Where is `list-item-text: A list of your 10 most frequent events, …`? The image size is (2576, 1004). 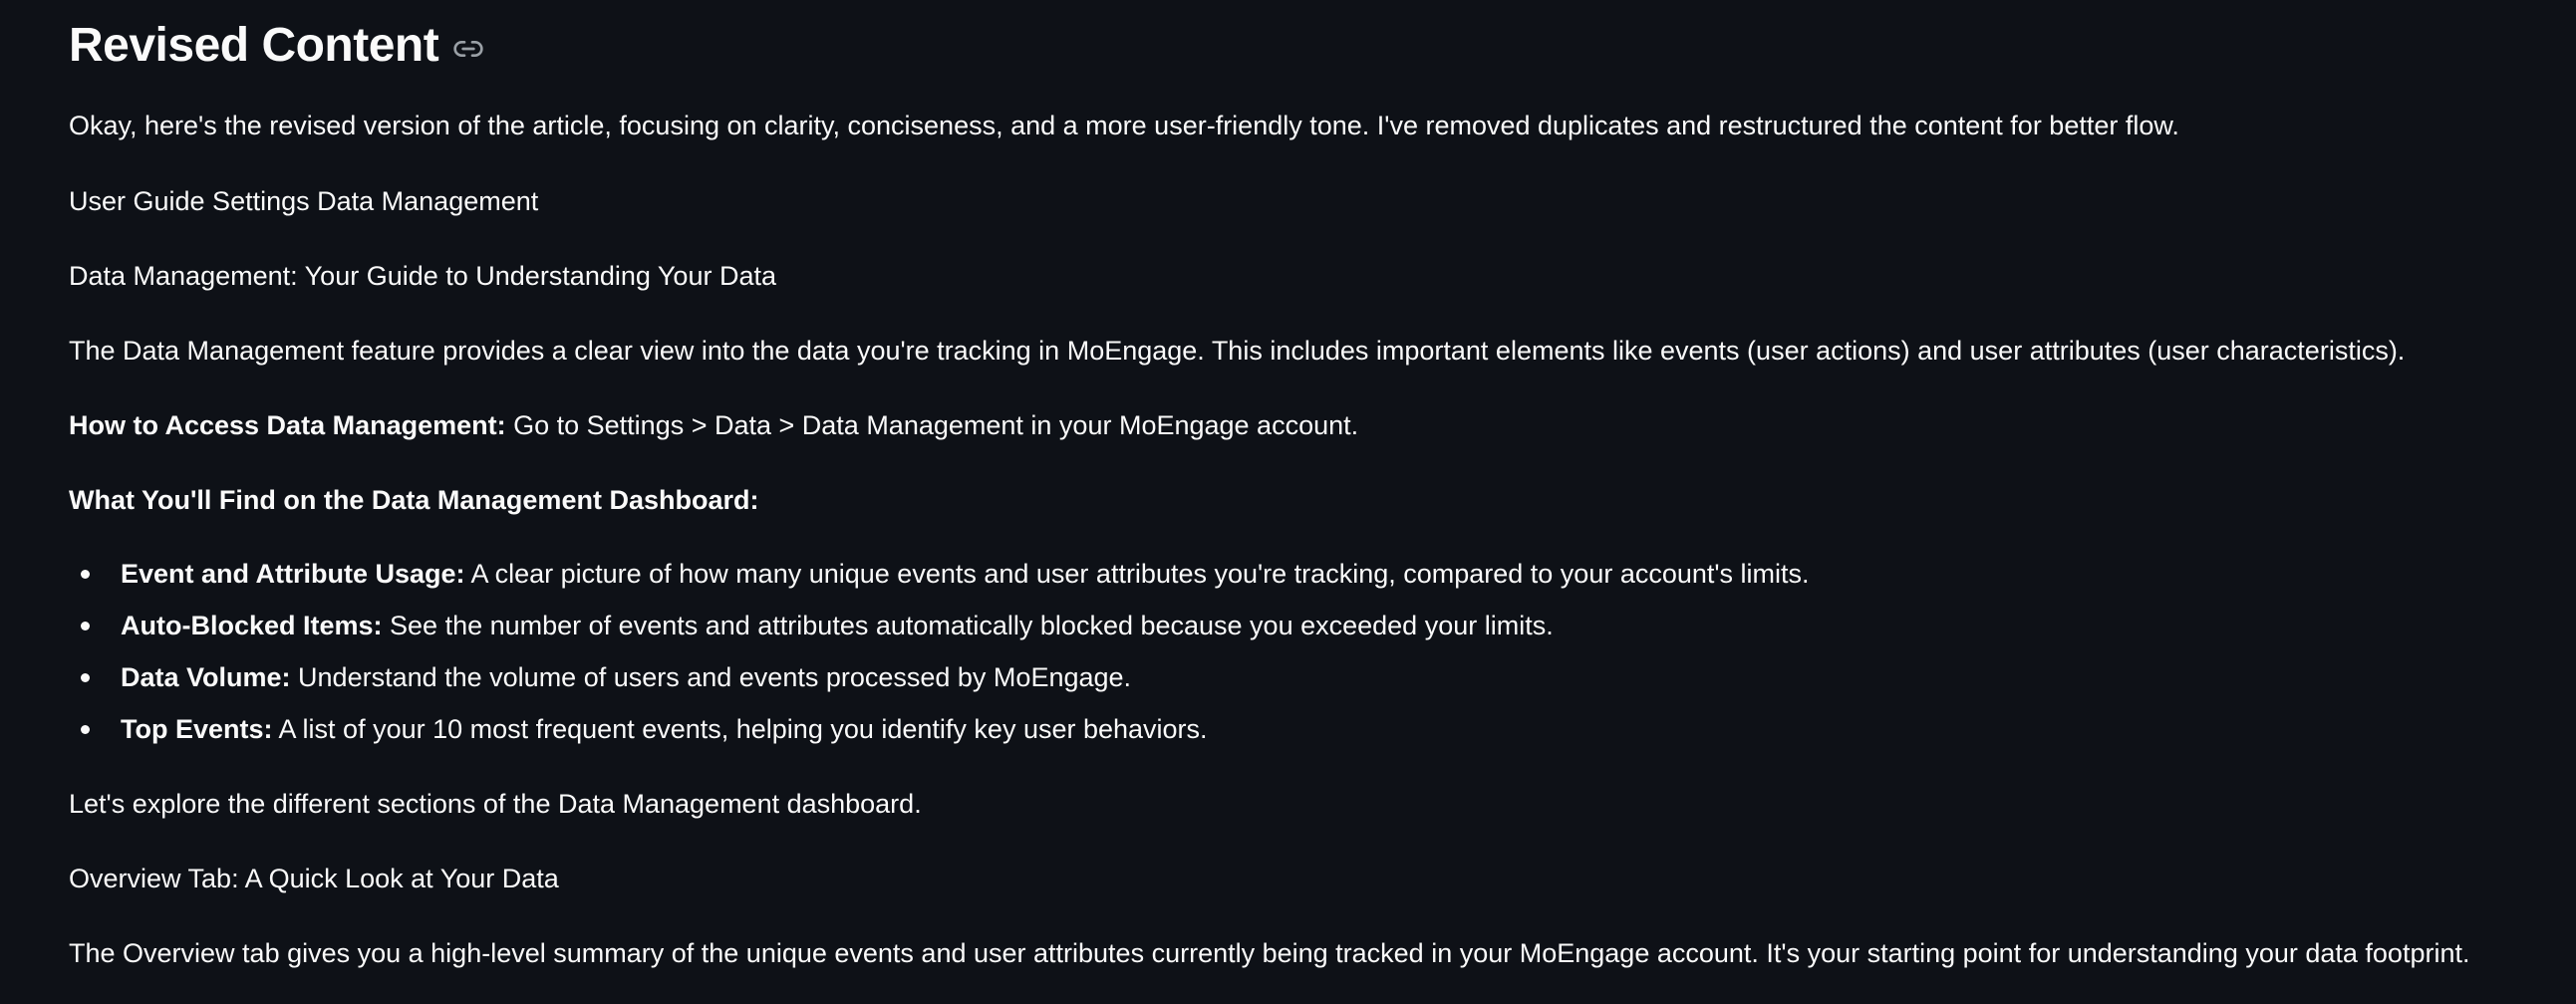
list-item-text: A list of your 10 most frequent events, … is located at coordinates (740, 729).